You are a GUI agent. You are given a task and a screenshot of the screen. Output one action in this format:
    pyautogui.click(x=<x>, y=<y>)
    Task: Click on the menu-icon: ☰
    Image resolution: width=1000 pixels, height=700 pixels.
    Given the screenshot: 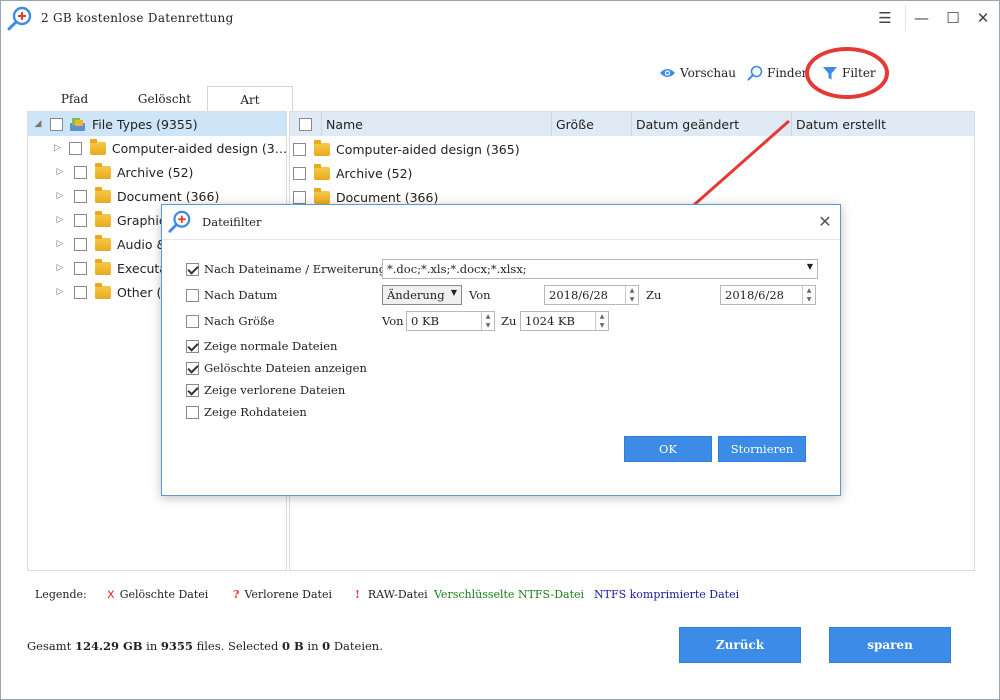 What is the action you would take?
    pyautogui.click(x=885, y=18)
    